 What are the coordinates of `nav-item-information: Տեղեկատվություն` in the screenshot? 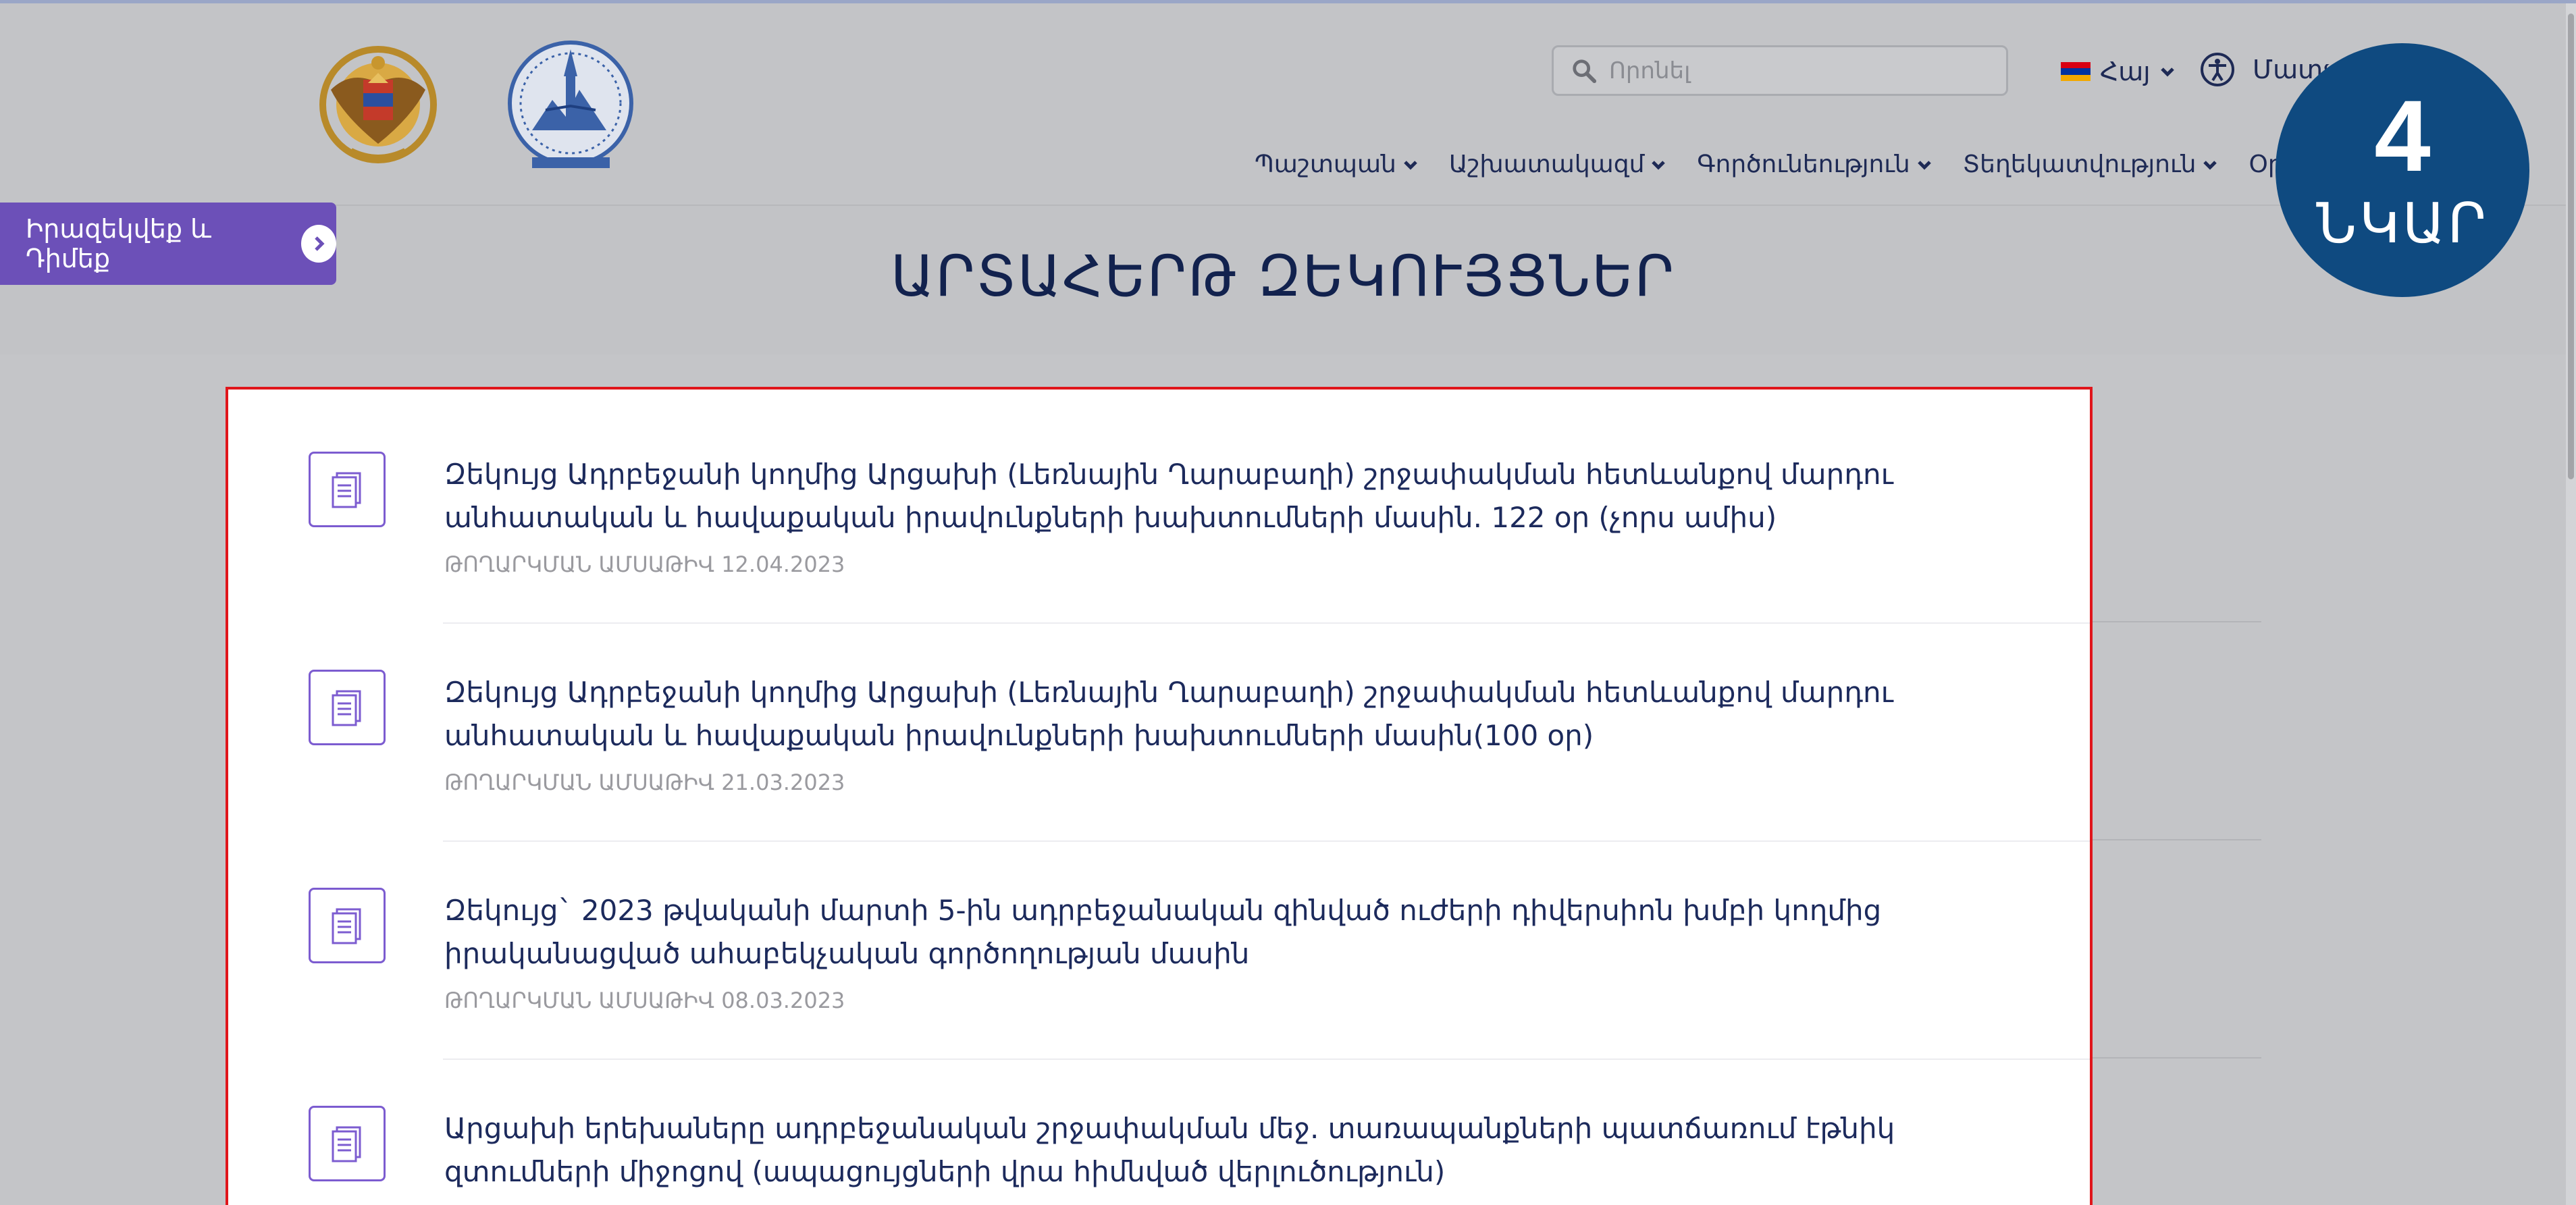 It's located at (2090, 165).